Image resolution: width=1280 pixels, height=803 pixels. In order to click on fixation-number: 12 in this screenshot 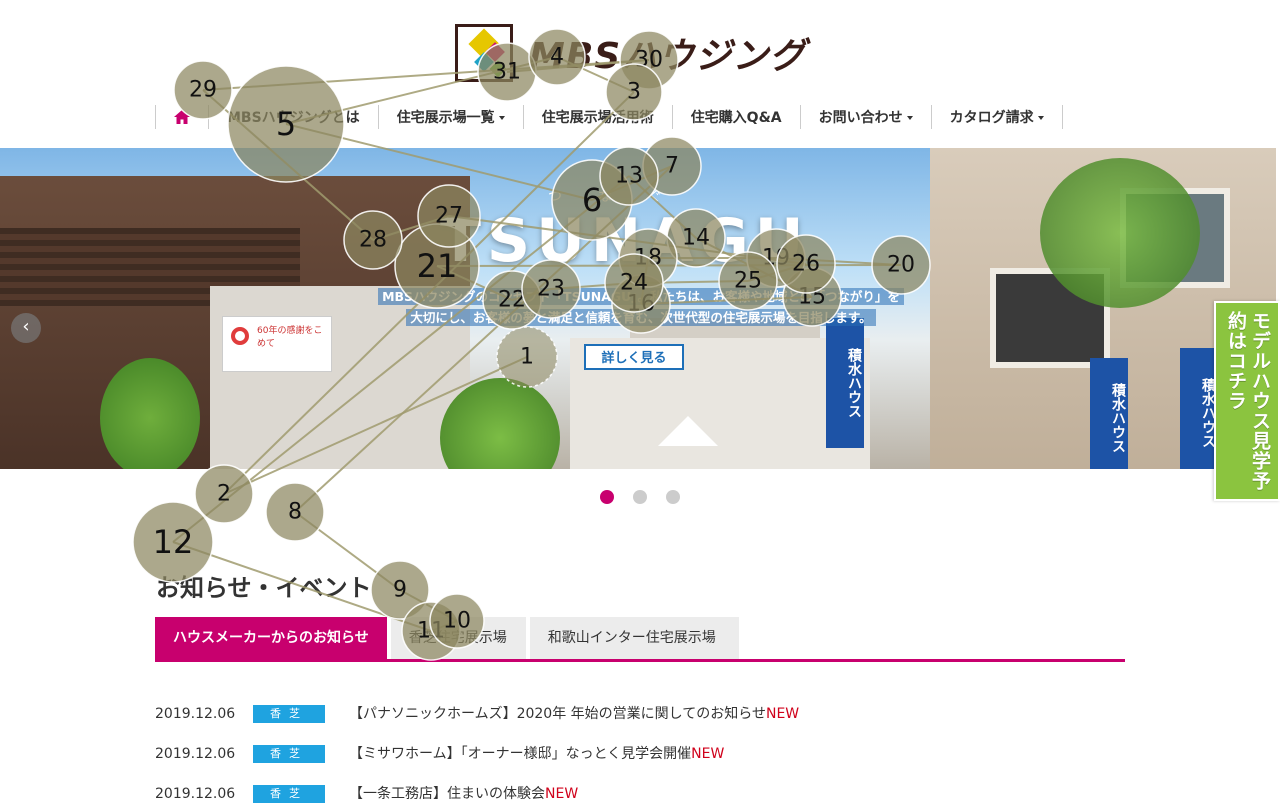, I will do `click(173, 542)`.